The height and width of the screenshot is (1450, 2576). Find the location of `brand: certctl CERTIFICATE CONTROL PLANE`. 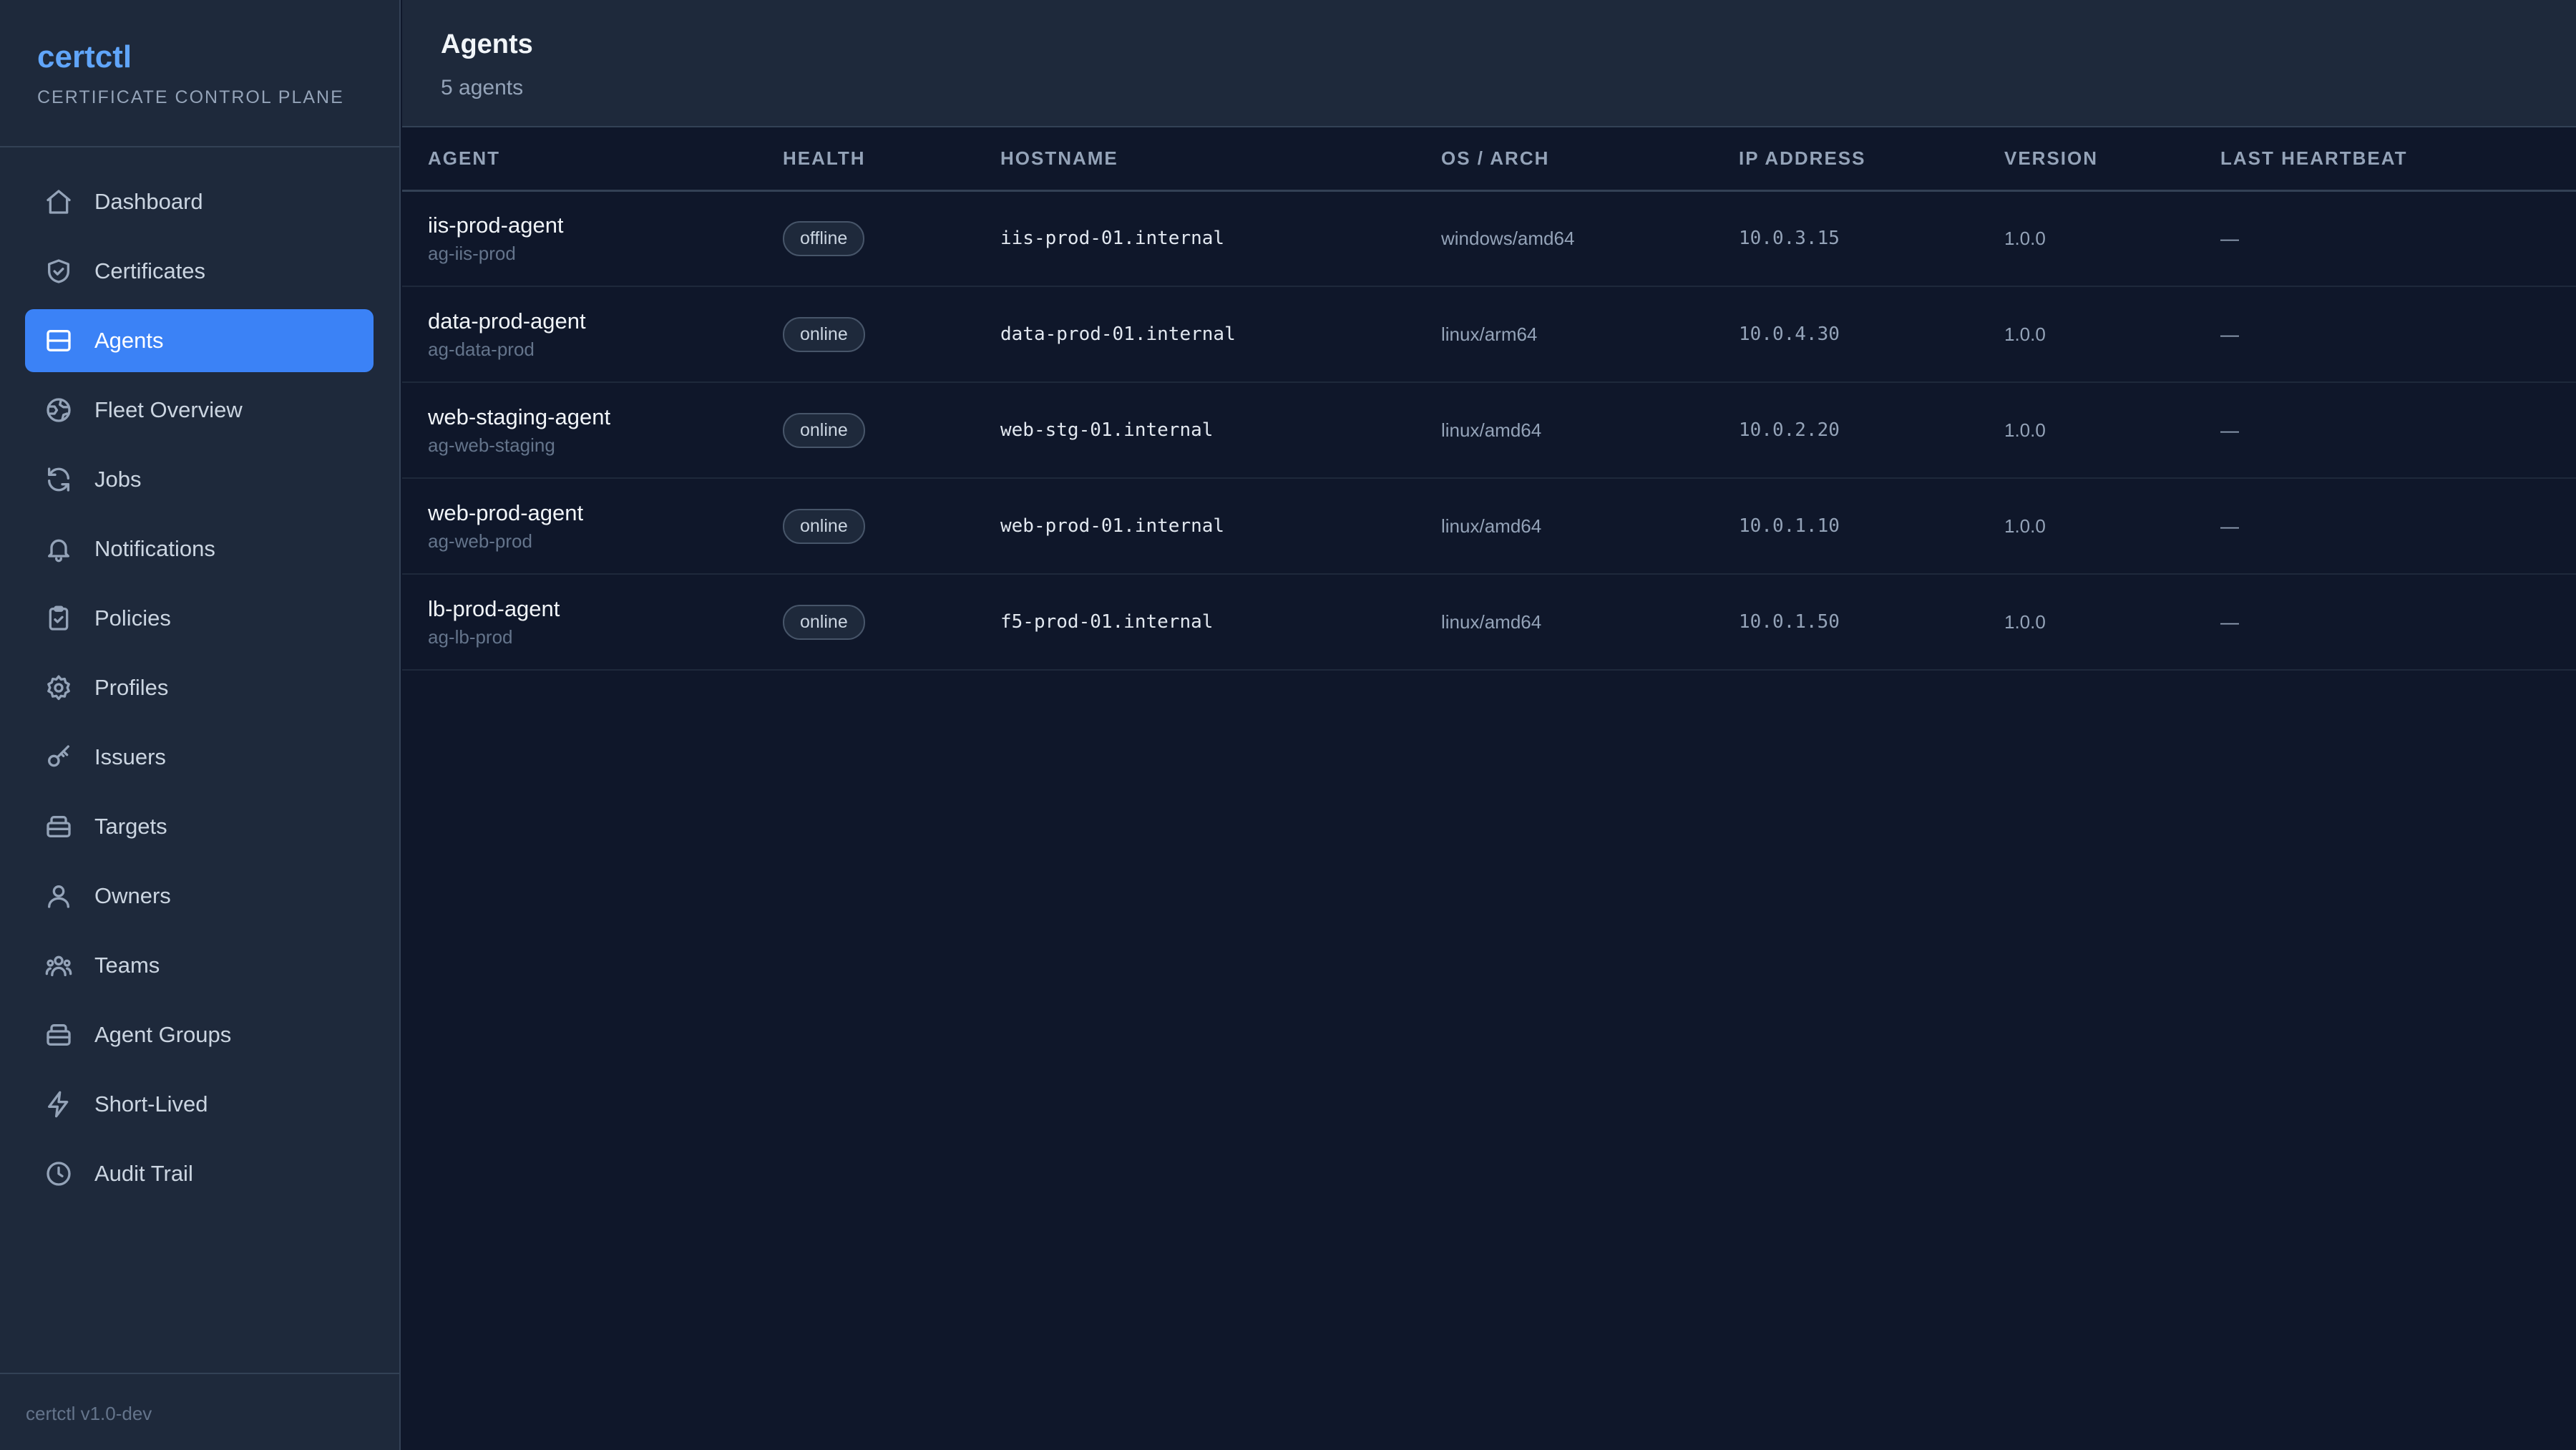

brand: certctl CERTIFICATE CONTROL PLANE is located at coordinates (199, 73).